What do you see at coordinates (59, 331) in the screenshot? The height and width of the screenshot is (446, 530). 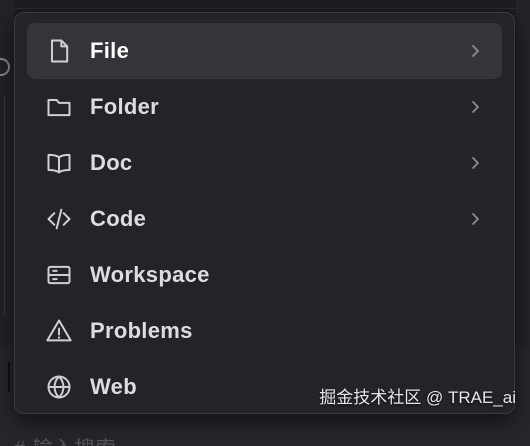 I see `warning-icon` at bounding box center [59, 331].